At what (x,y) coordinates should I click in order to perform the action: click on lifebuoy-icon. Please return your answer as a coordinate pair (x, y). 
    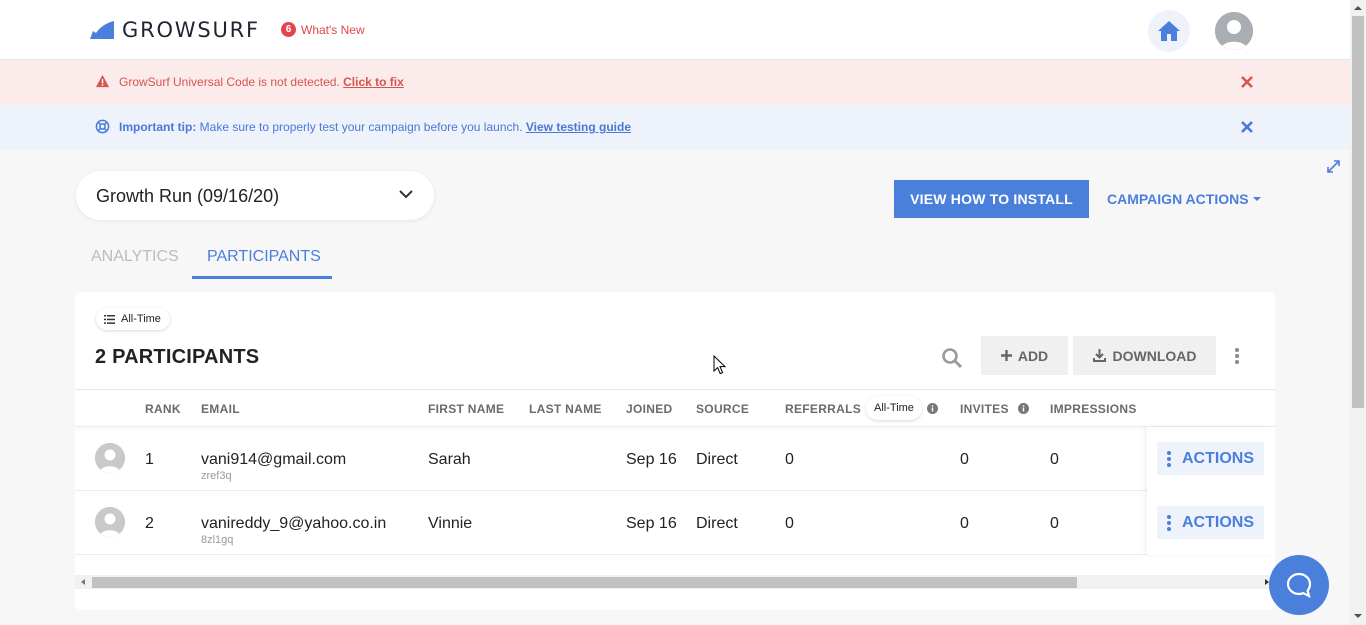
    Looking at the image, I should click on (102, 126).